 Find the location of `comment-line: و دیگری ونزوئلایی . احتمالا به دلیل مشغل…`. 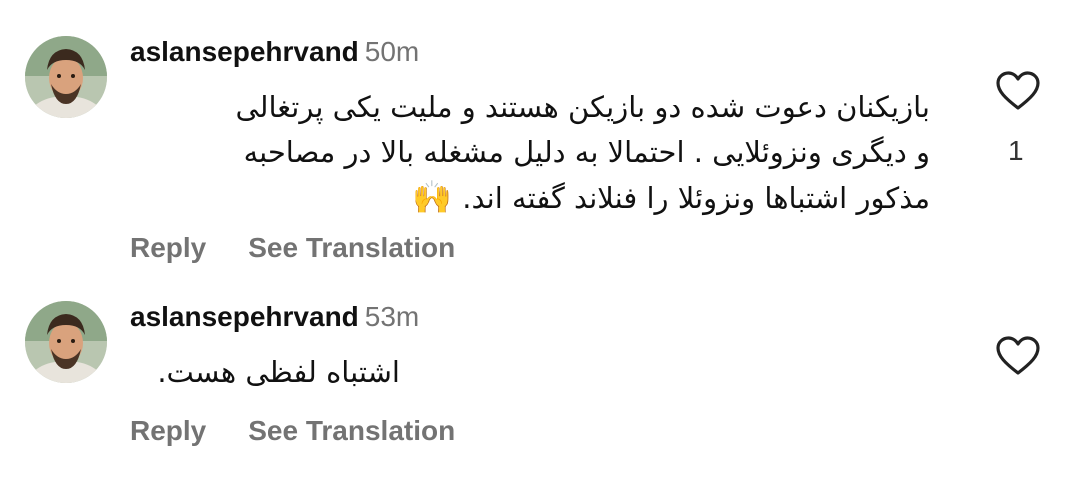

comment-line: و دیگری ونزوئلایی . احتمالا به دلیل مشغل… is located at coordinates (586, 152).